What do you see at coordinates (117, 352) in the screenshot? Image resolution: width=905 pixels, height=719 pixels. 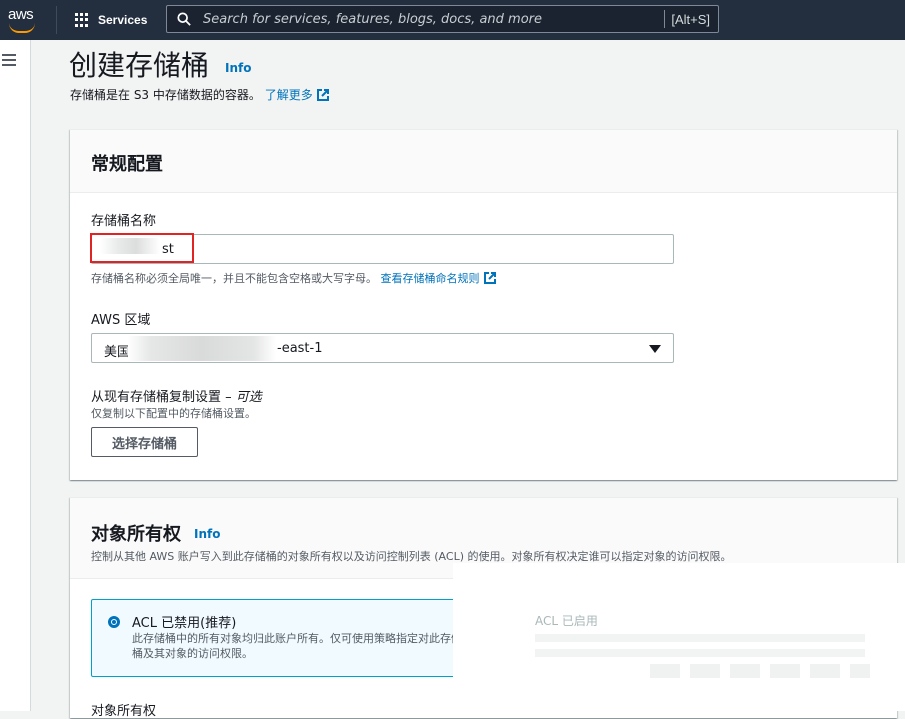 I see `region-prefix: 美国` at bounding box center [117, 352].